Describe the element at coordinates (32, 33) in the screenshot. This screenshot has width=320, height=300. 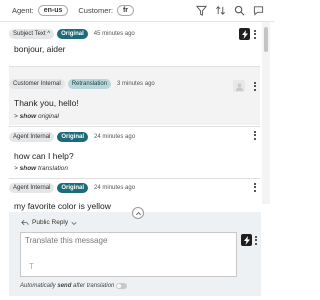
I see `subject-text-tag: Subject Text ^` at that location.